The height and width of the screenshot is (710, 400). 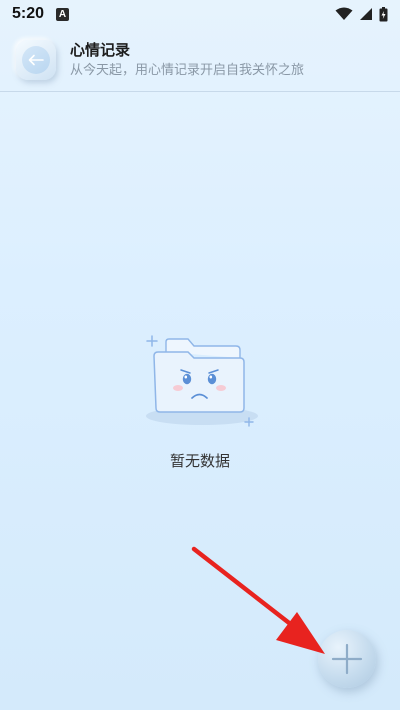 What do you see at coordinates (344, 13) in the screenshot?
I see `wifi-icon` at bounding box center [344, 13].